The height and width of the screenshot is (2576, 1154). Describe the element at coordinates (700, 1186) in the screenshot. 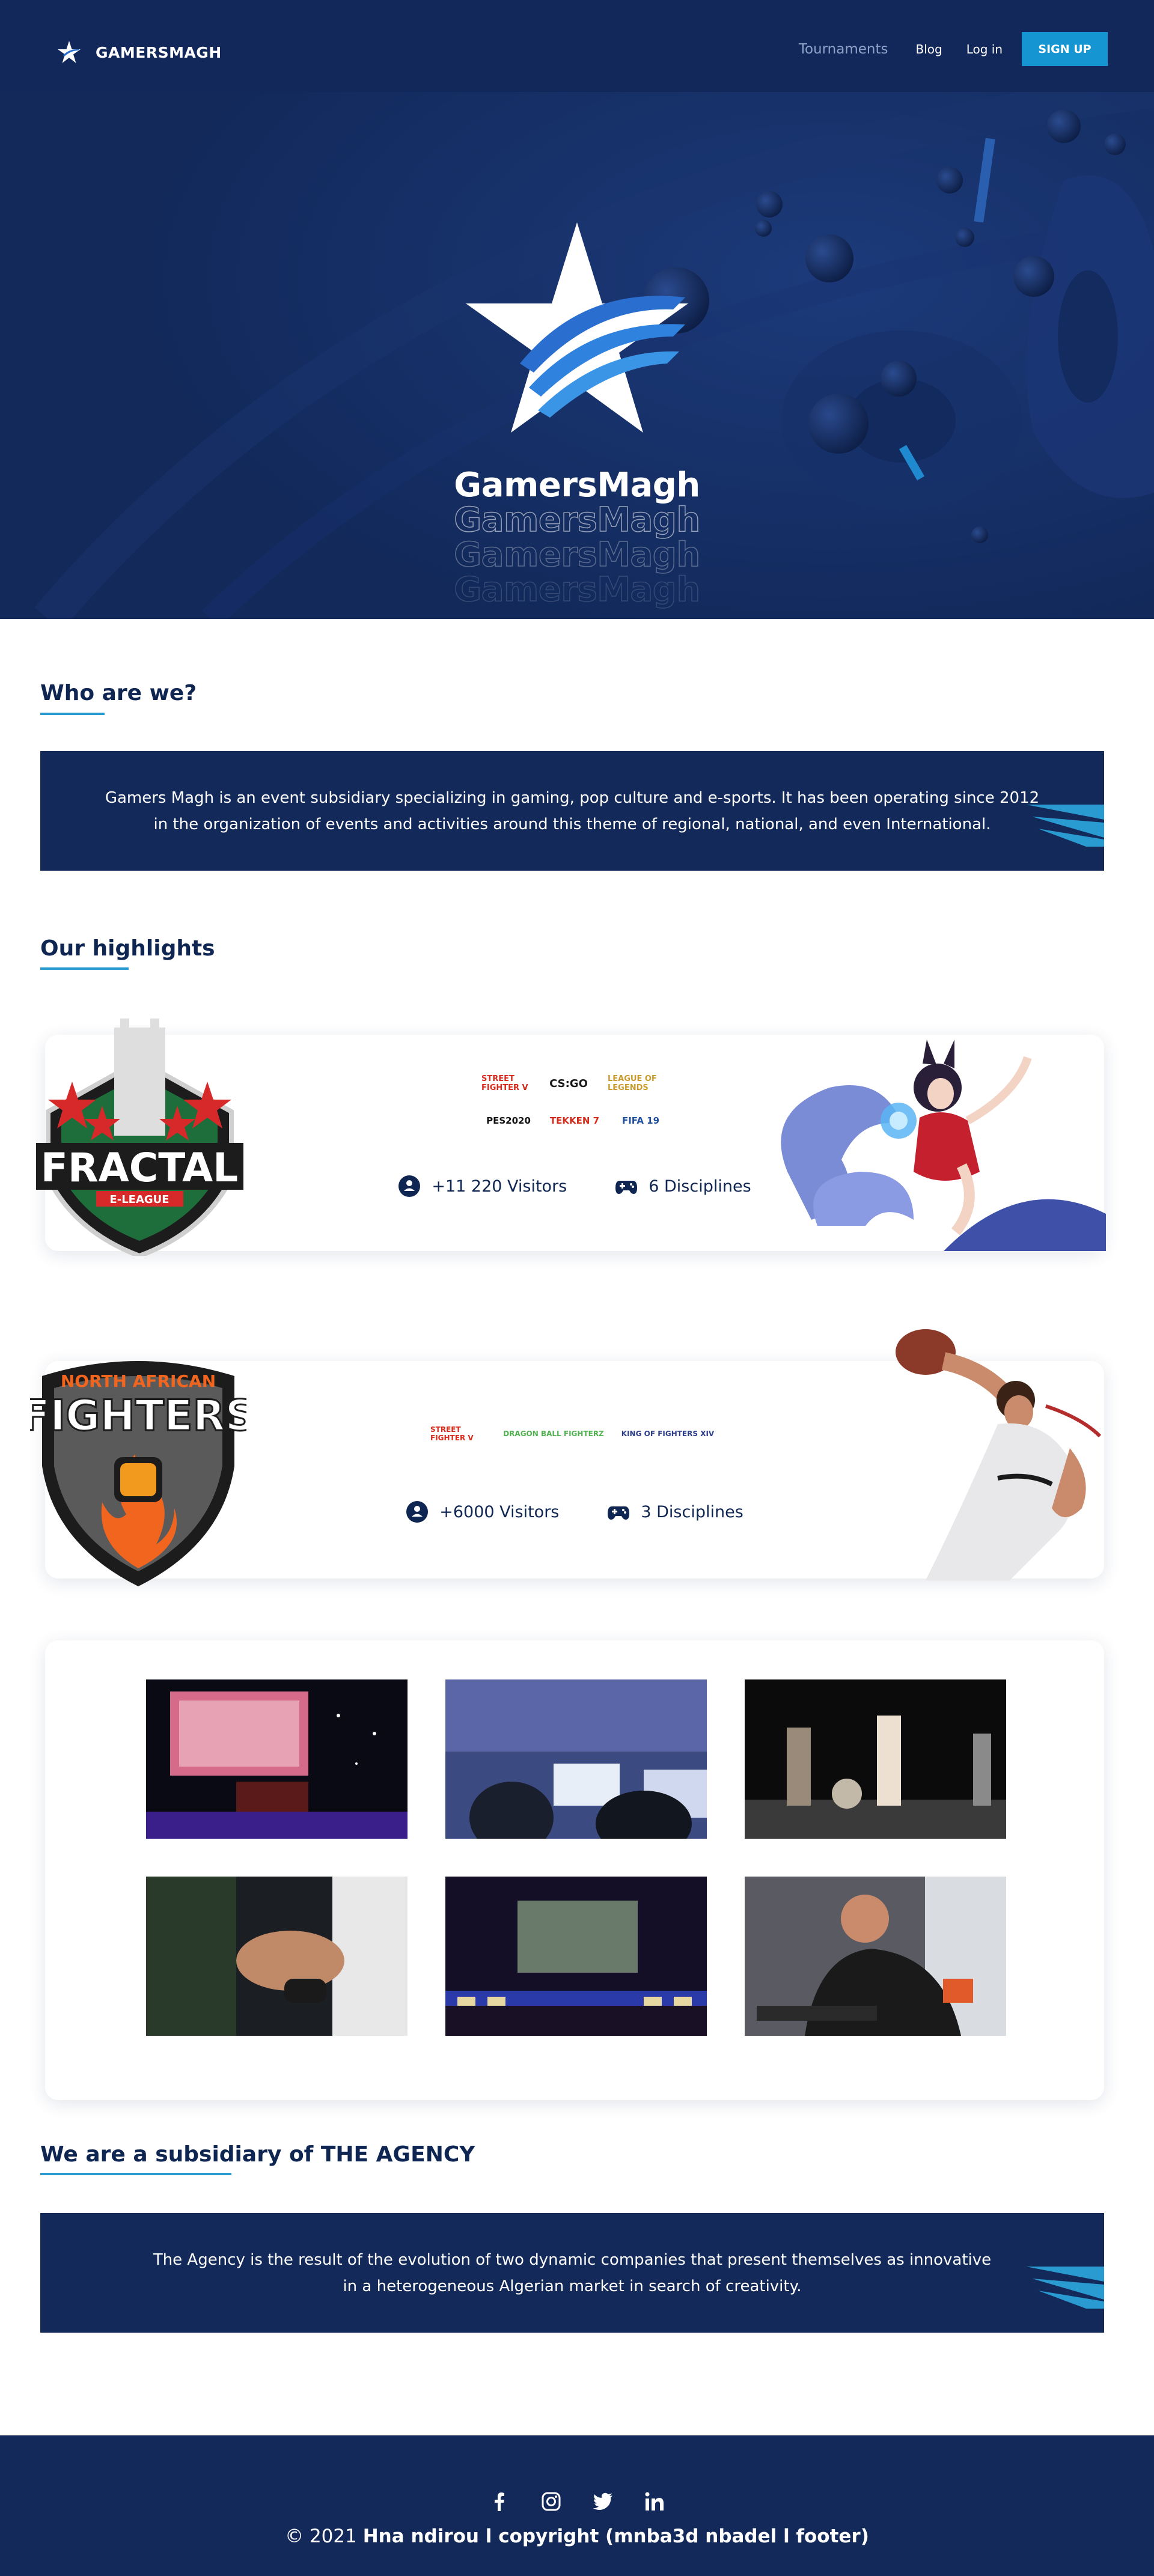

I see `disciplines-count: 6 Disciplines` at that location.